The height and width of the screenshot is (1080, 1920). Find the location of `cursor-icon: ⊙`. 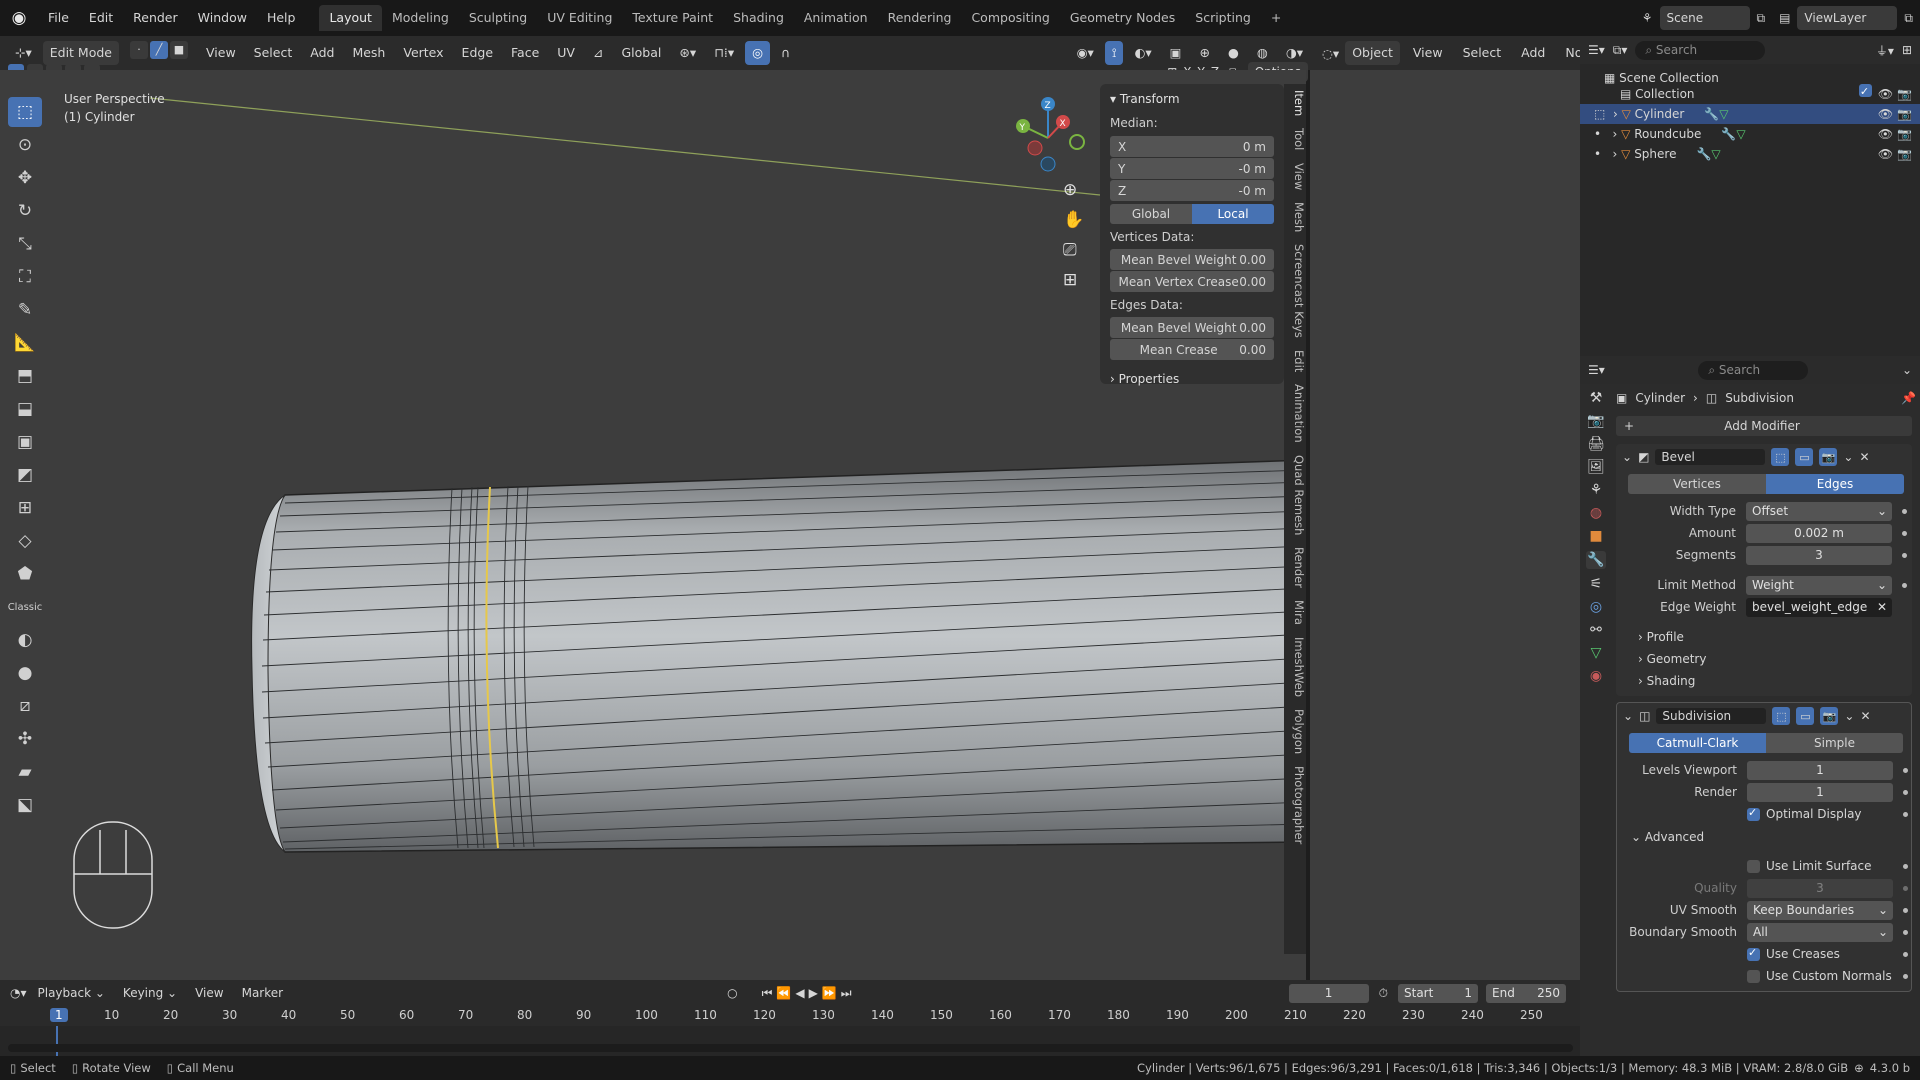

cursor-icon: ⊙ is located at coordinates (25, 145).